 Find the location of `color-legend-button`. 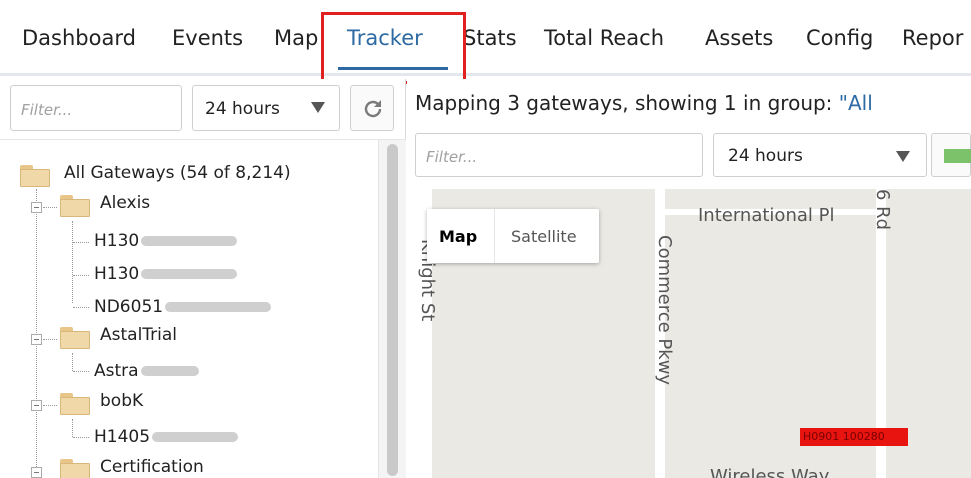

color-legend-button is located at coordinates (951, 155).